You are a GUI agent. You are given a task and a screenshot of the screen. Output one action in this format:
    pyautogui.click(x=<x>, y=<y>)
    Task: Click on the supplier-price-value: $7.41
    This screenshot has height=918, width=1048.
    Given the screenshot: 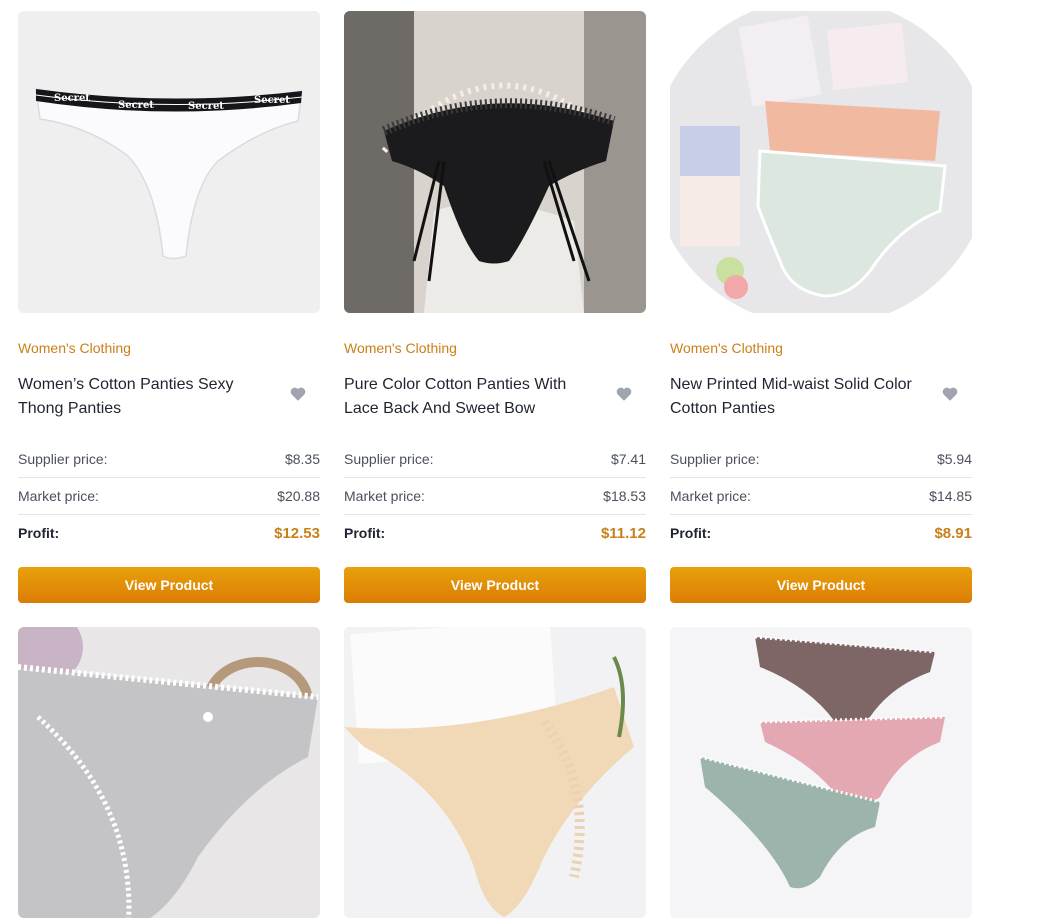 What is the action you would take?
    pyautogui.click(x=628, y=459)
    